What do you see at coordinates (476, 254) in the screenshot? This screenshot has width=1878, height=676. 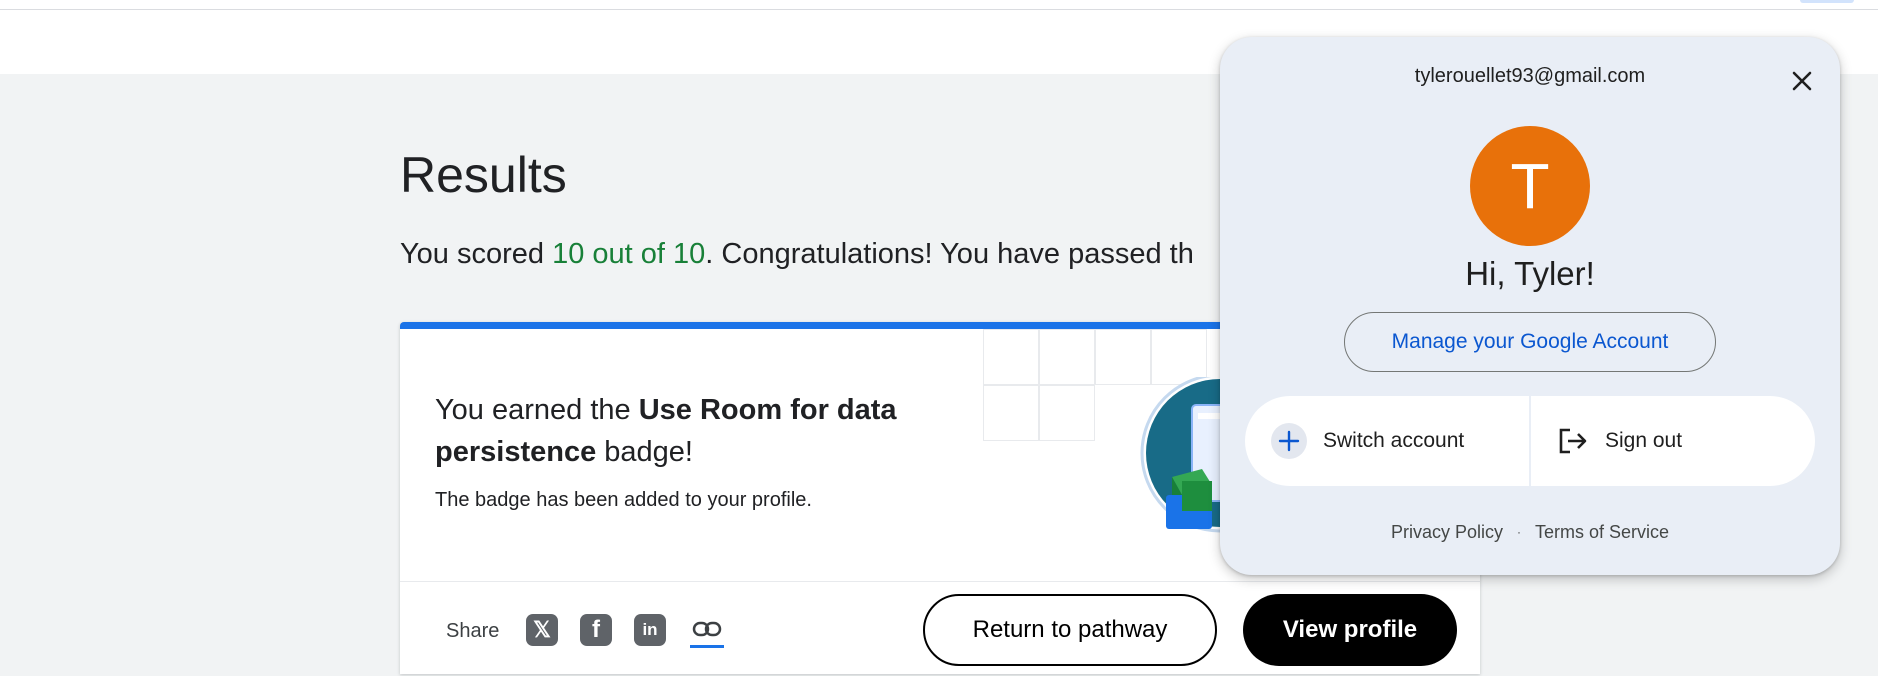 I see `score-prefix: You scored` at bounding box center [476, 254].